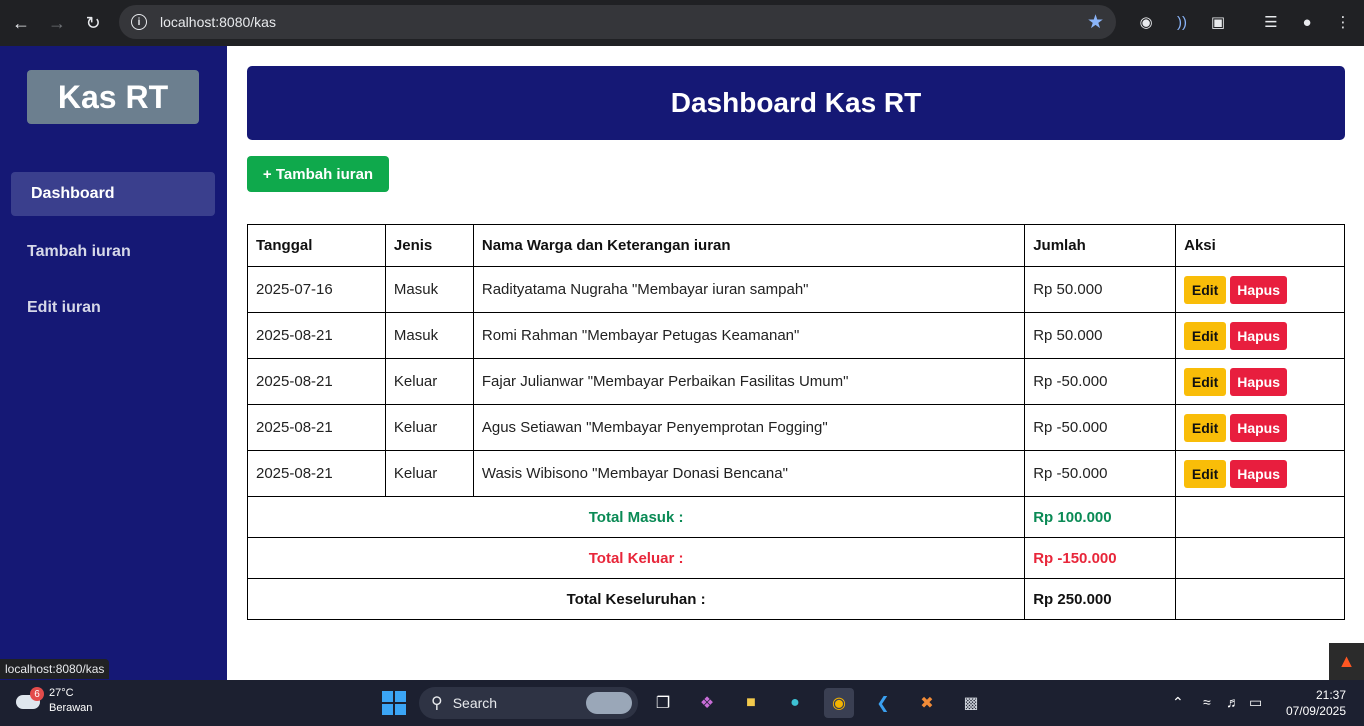  Describe the element at coordinates (113, 252) in the screenshot. I see `sidebar-item-tambah-iuran: Tambah iuran` at that location.